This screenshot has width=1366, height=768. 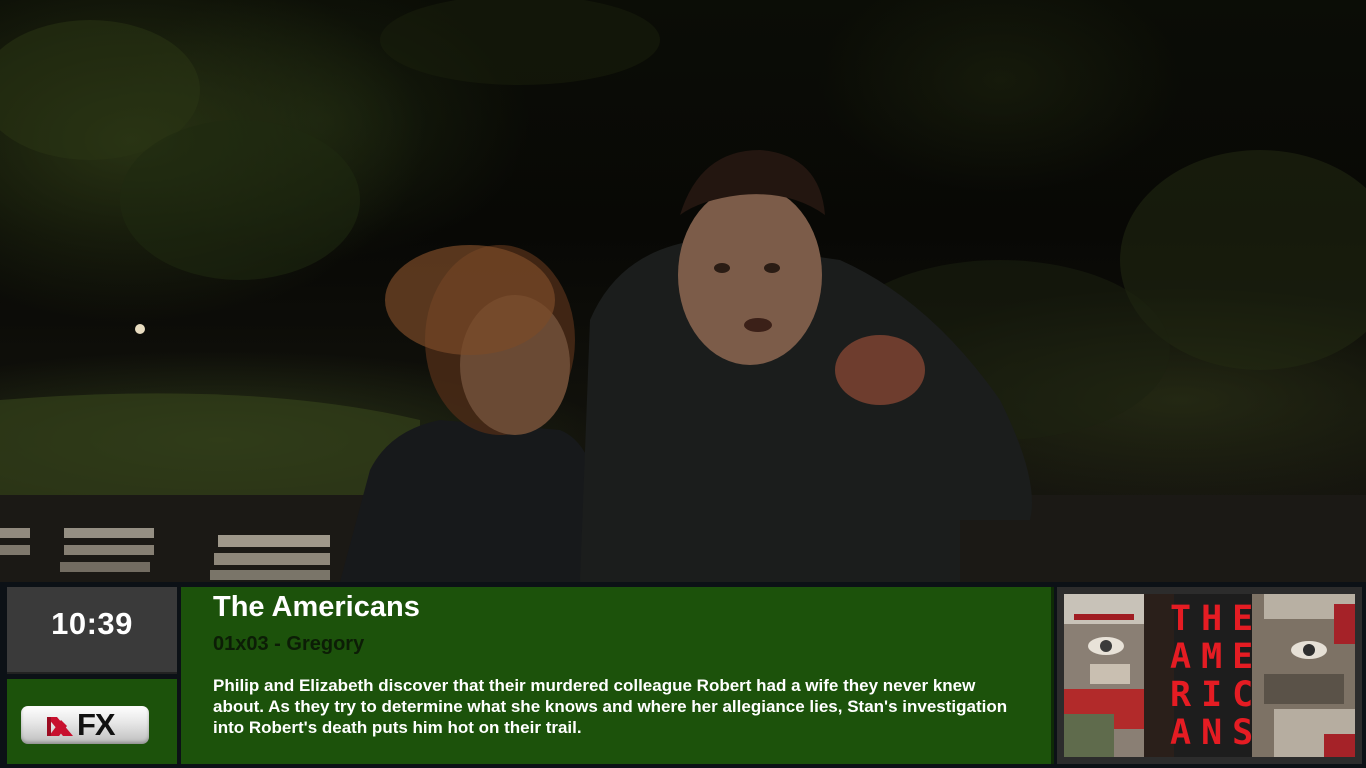 I want to click on poster-panel: THE AME RIC ANS, so click(x=1209, y=675).